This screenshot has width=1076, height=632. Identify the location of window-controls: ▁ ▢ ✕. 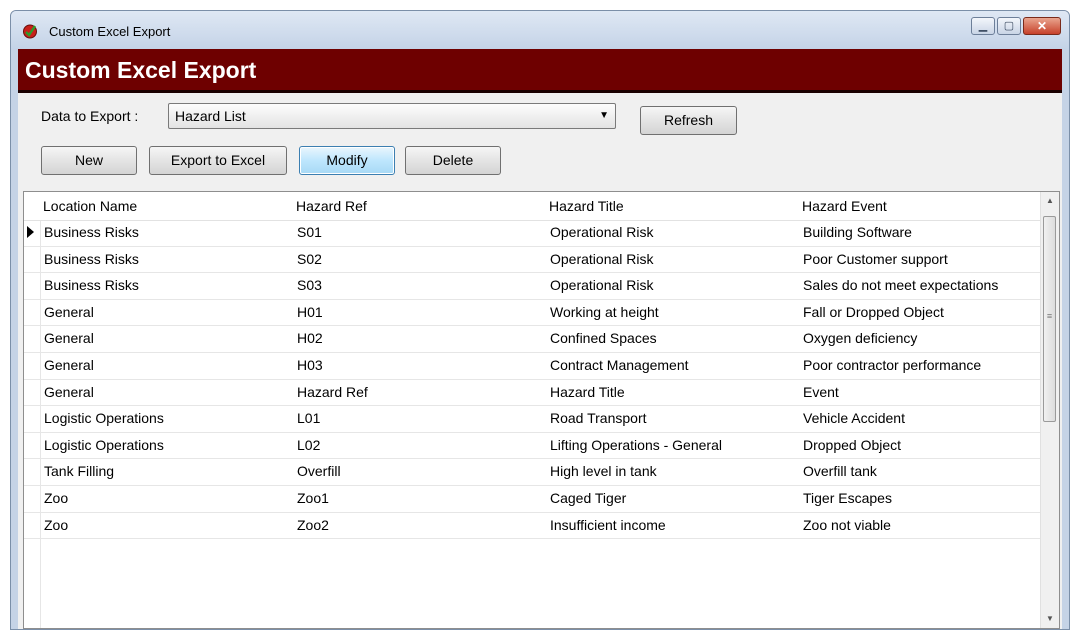
(1015, 26).